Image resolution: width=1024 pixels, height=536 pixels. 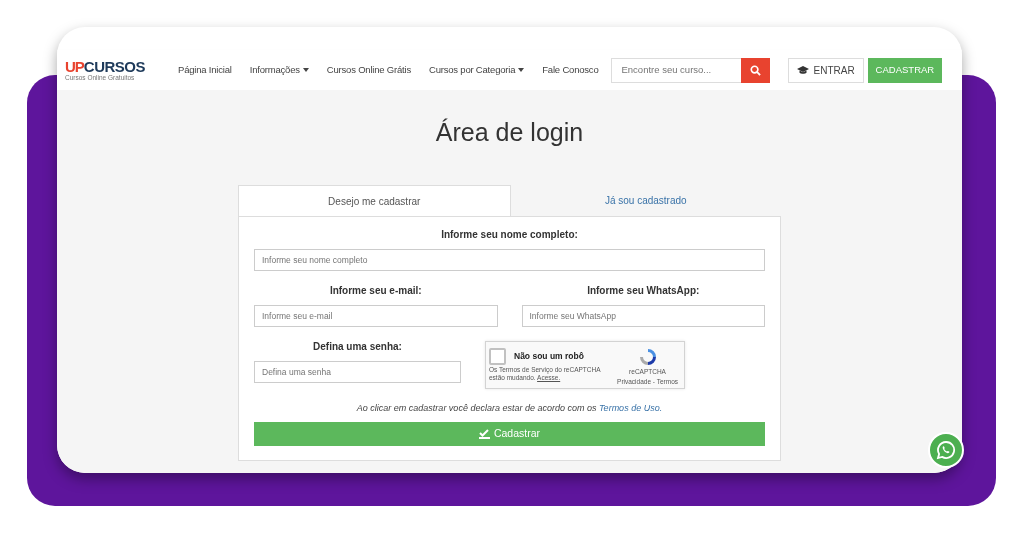 I want to click on input-field: Informe seu WhatsApp, so click(x=643, y=316).